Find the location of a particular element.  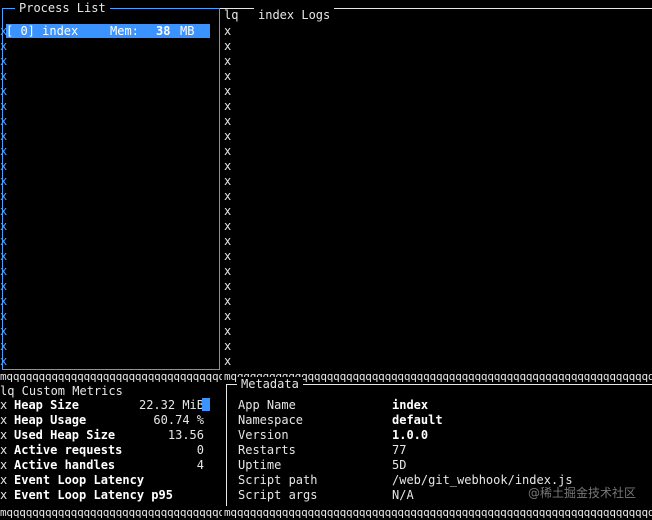

metric-row: x Active requests 0 is located at coordinates (111, 450).